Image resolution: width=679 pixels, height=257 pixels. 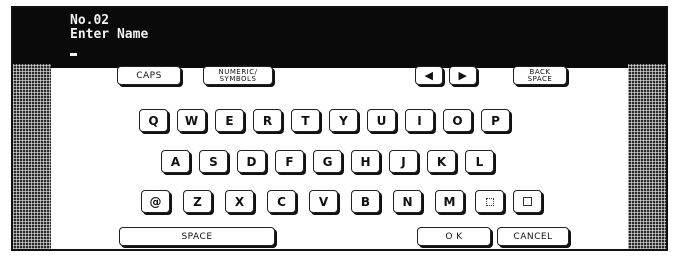 What do you see at coordinates (251, 161) in the screenshot?
I see `key-d: D` at bounding box center [251, 161].